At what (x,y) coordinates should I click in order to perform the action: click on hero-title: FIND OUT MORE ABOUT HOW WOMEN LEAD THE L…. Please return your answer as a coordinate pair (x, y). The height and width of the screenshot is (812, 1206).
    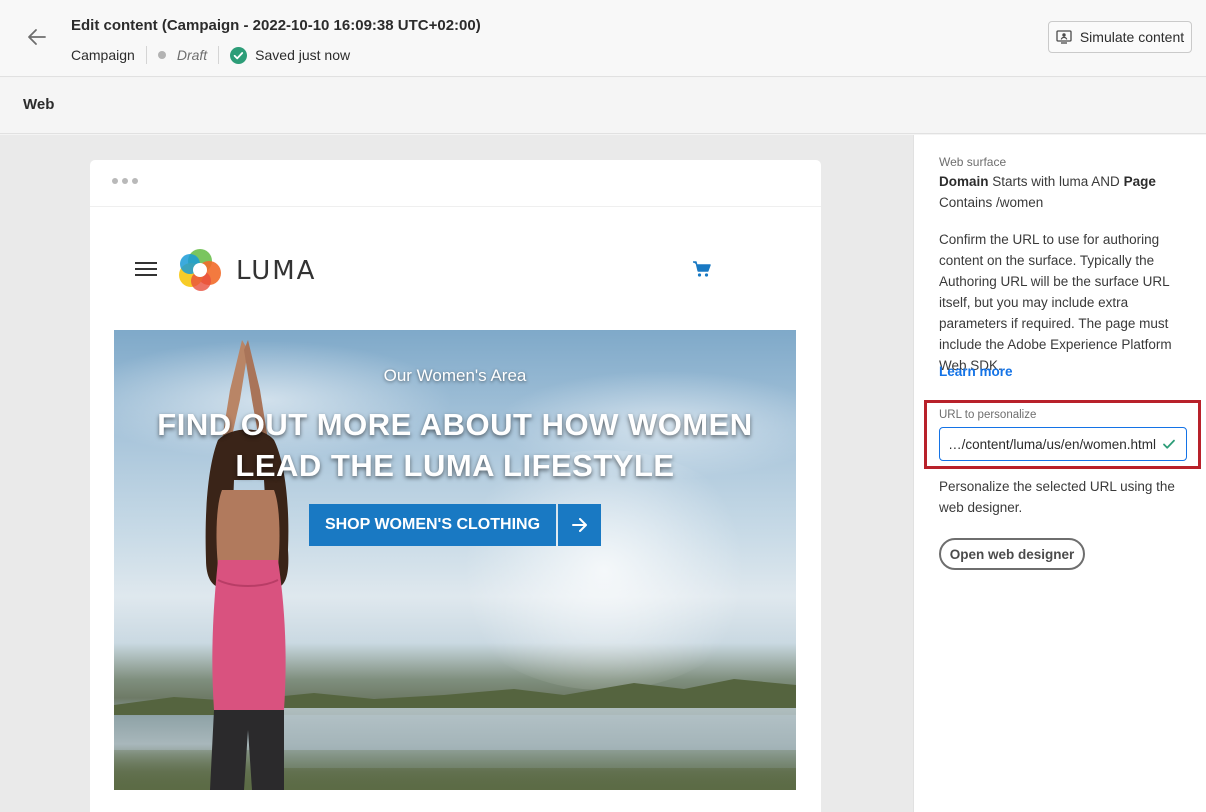
    Looking at the image, I should click on (455, 445).